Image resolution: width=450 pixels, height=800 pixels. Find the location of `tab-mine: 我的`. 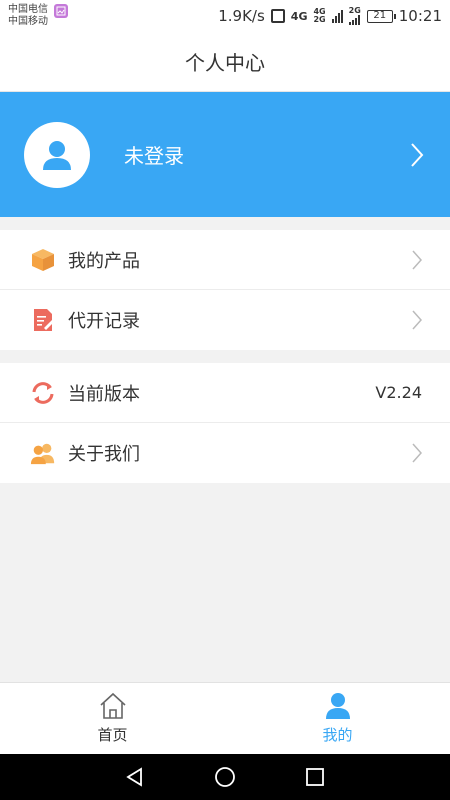

tab-mine: 我的 is located at coordinates (337, 718).